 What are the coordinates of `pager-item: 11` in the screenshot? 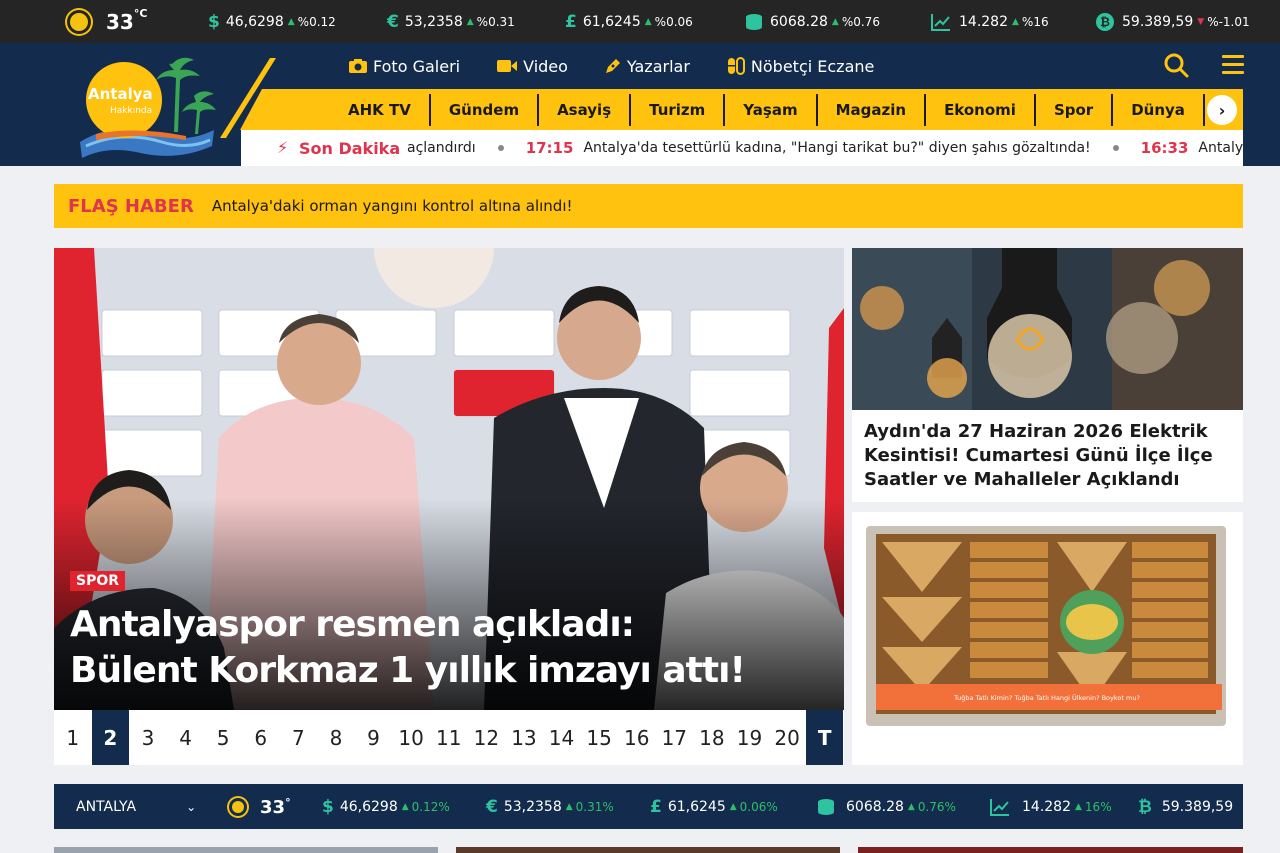 It's located at (449, 737).